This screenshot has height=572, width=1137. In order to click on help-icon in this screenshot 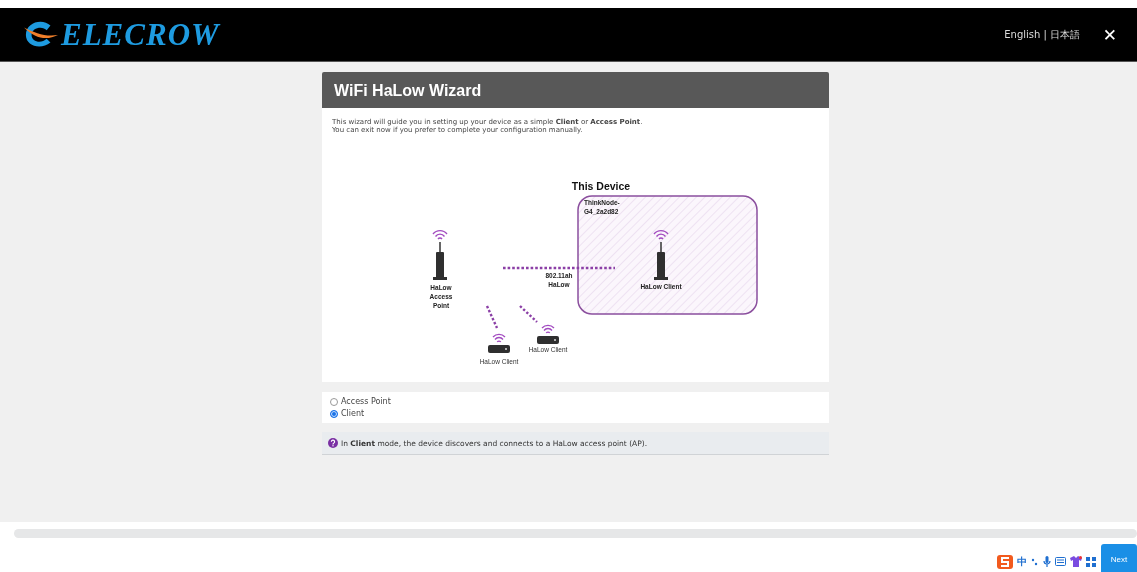, I will do `click(333, 443)`.